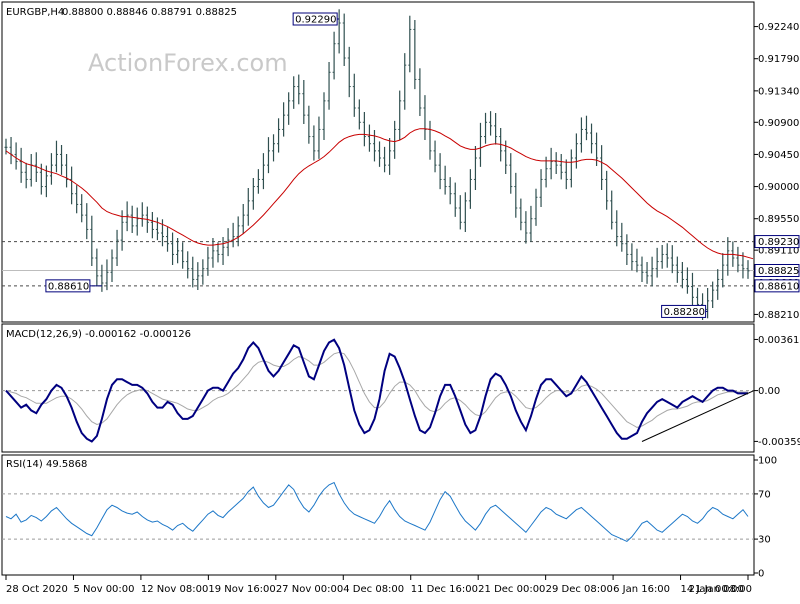 This screenshot has height=604, width=800. I want to click on chart-ohlc: 0.88800 0.88846 0.88791 0.88825, so click(149, 12).